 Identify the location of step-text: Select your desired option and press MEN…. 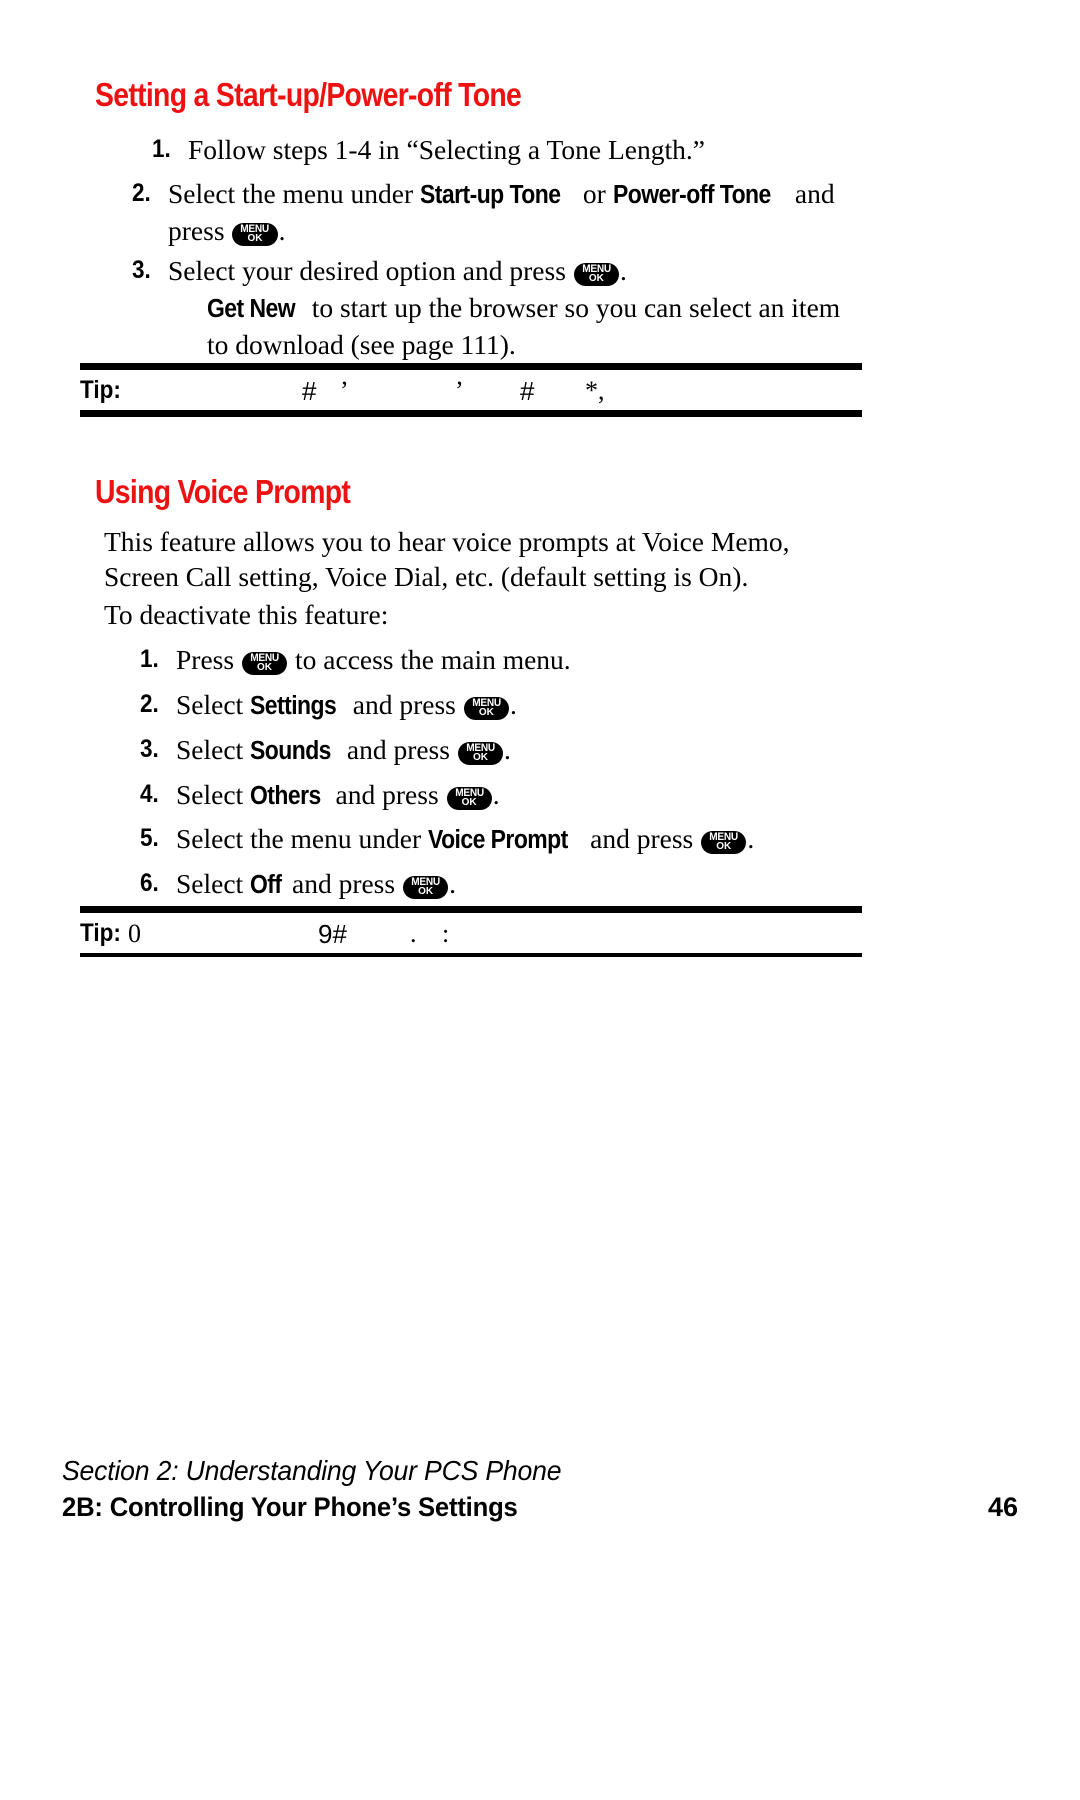
(540, 270).